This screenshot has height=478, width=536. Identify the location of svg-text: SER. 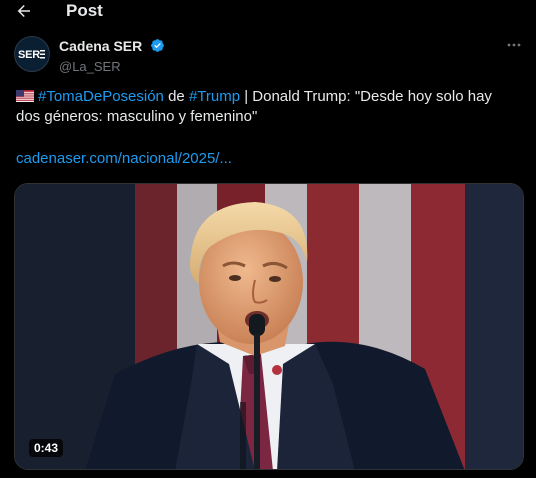
(29, 55).